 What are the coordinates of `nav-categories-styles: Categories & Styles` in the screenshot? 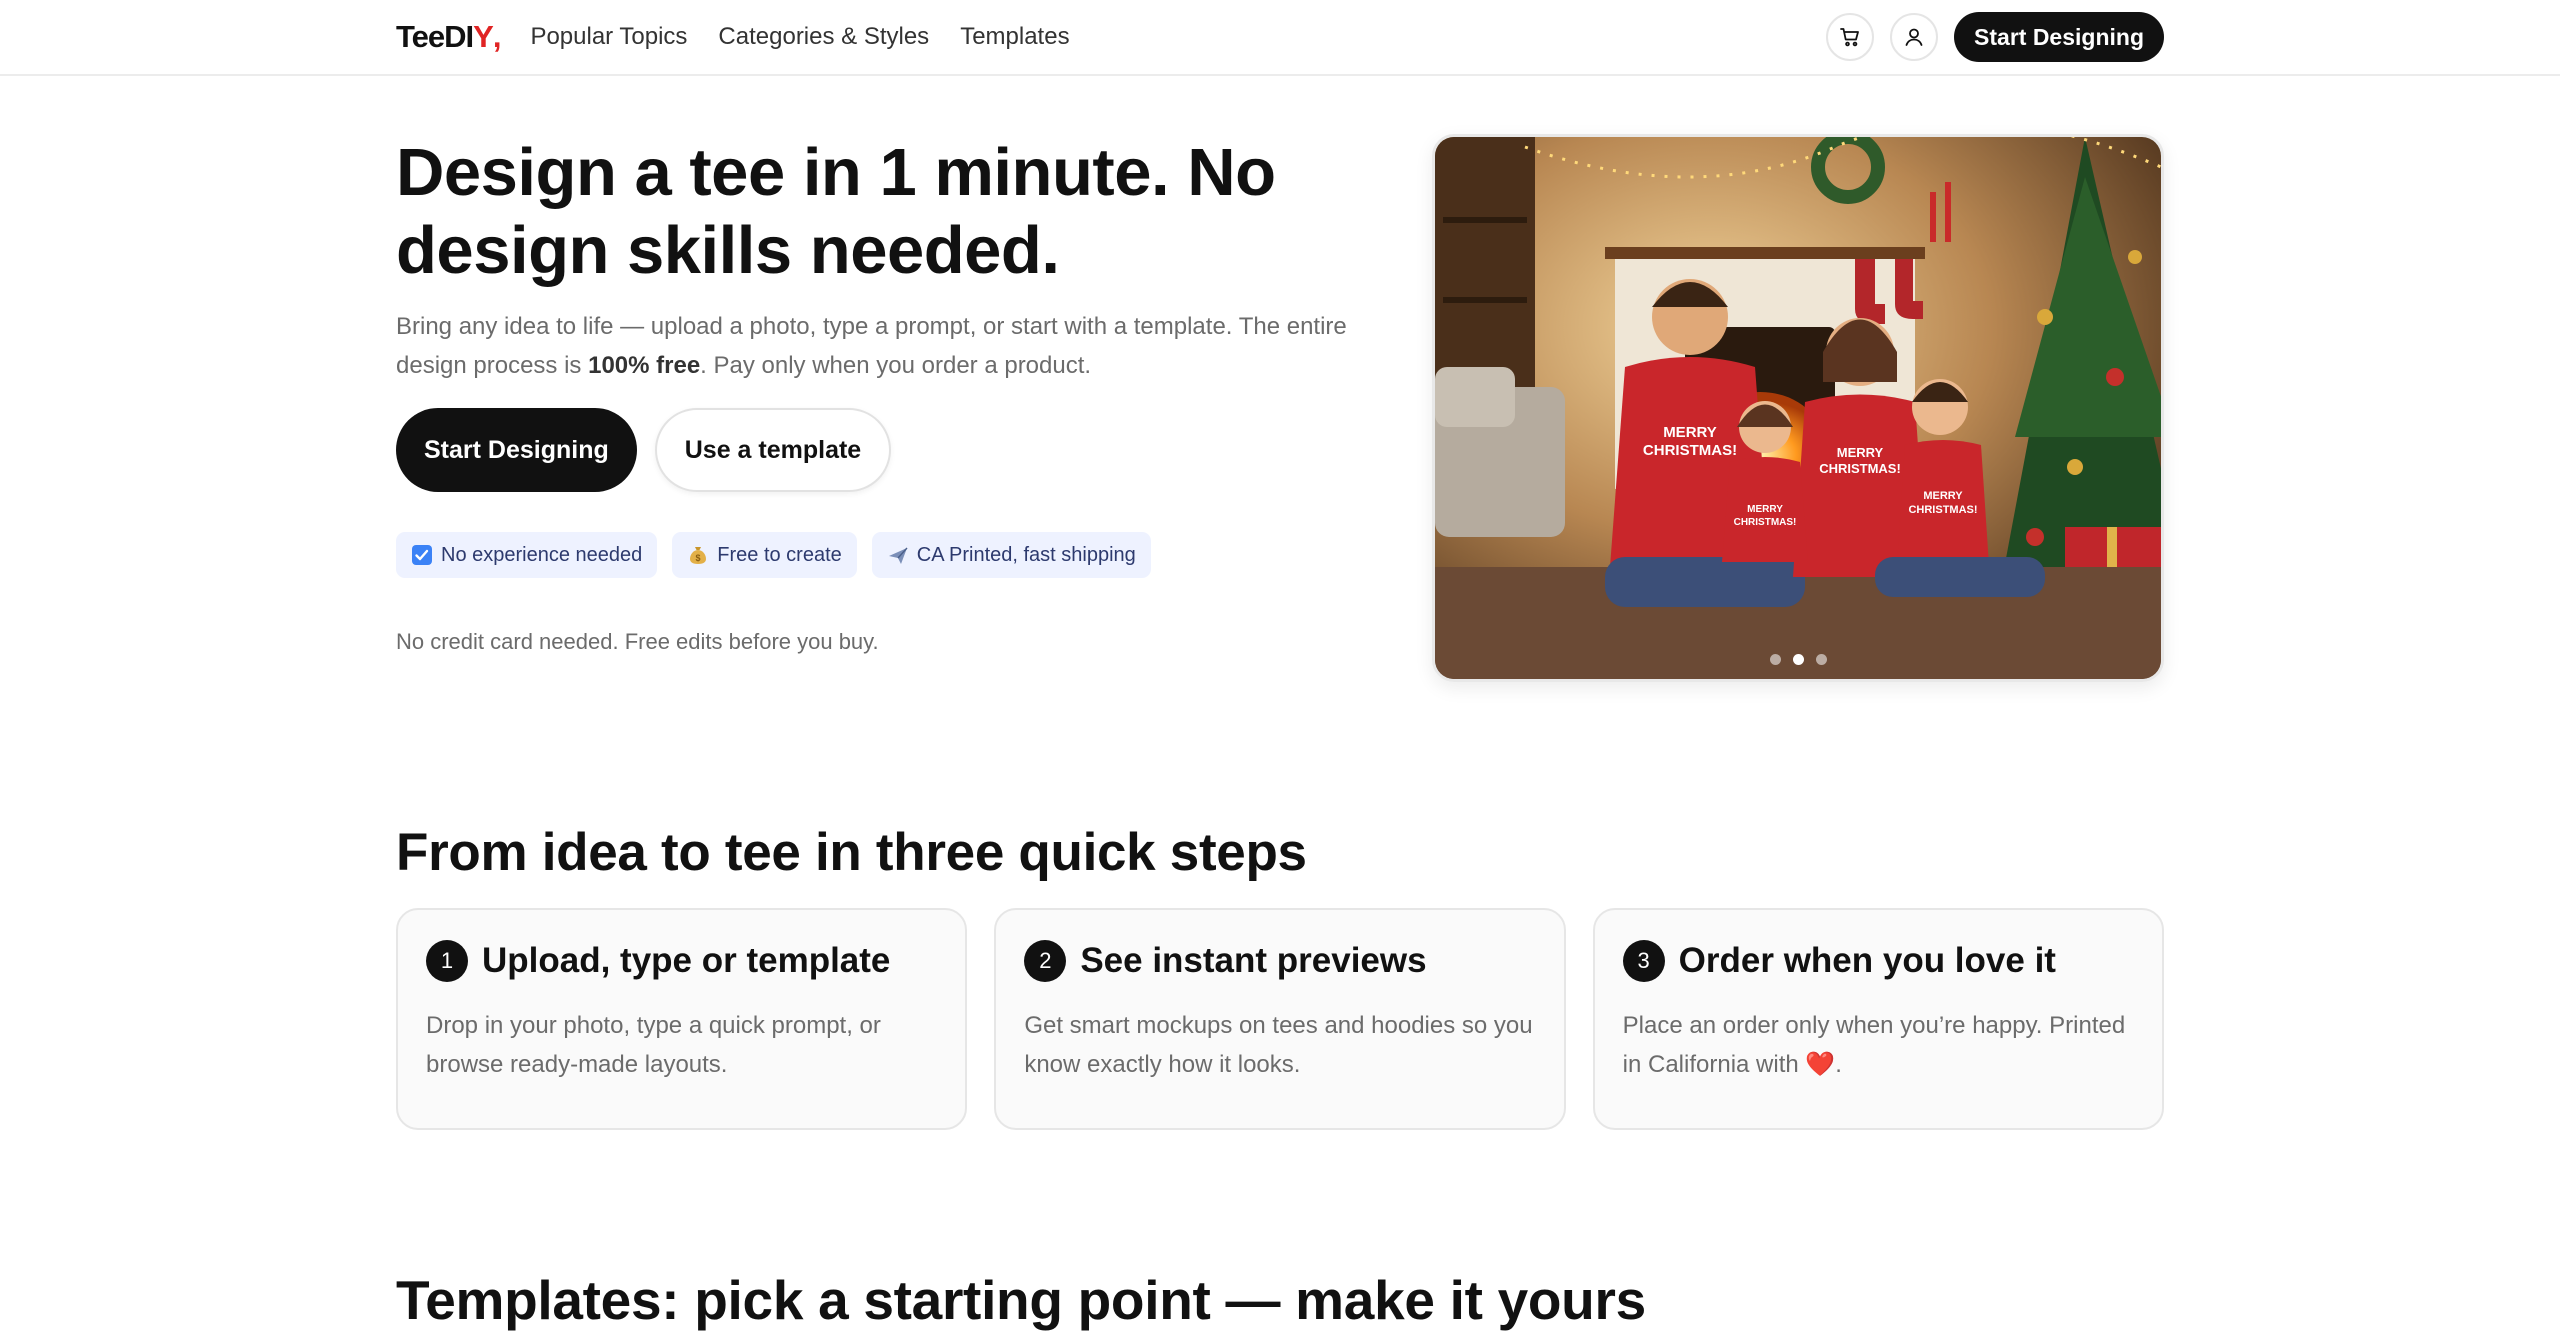 It's located at (823, 37).